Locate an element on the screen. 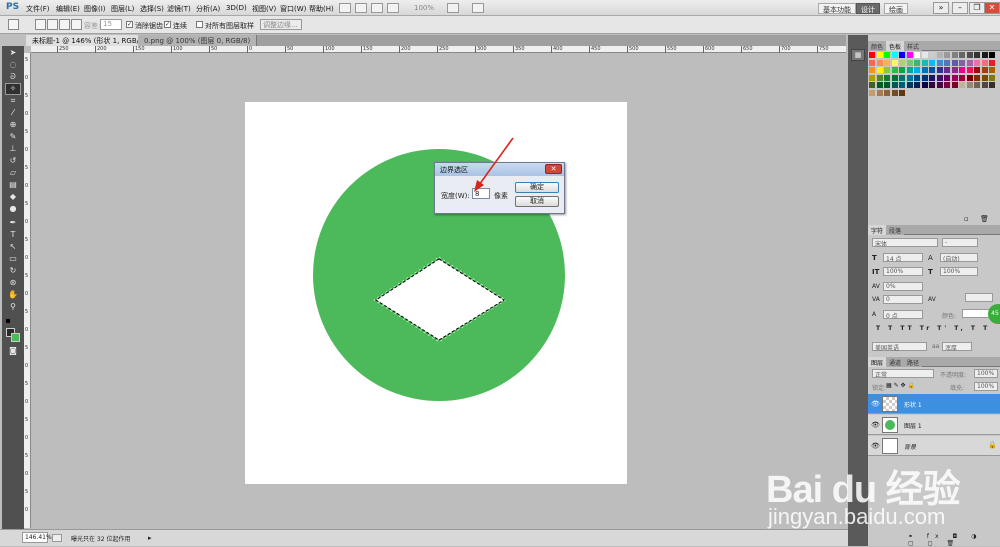 This screenshot has width=1000, height=547. lasso-tool-icon: ᘐ is located at coordinates (13, 77).